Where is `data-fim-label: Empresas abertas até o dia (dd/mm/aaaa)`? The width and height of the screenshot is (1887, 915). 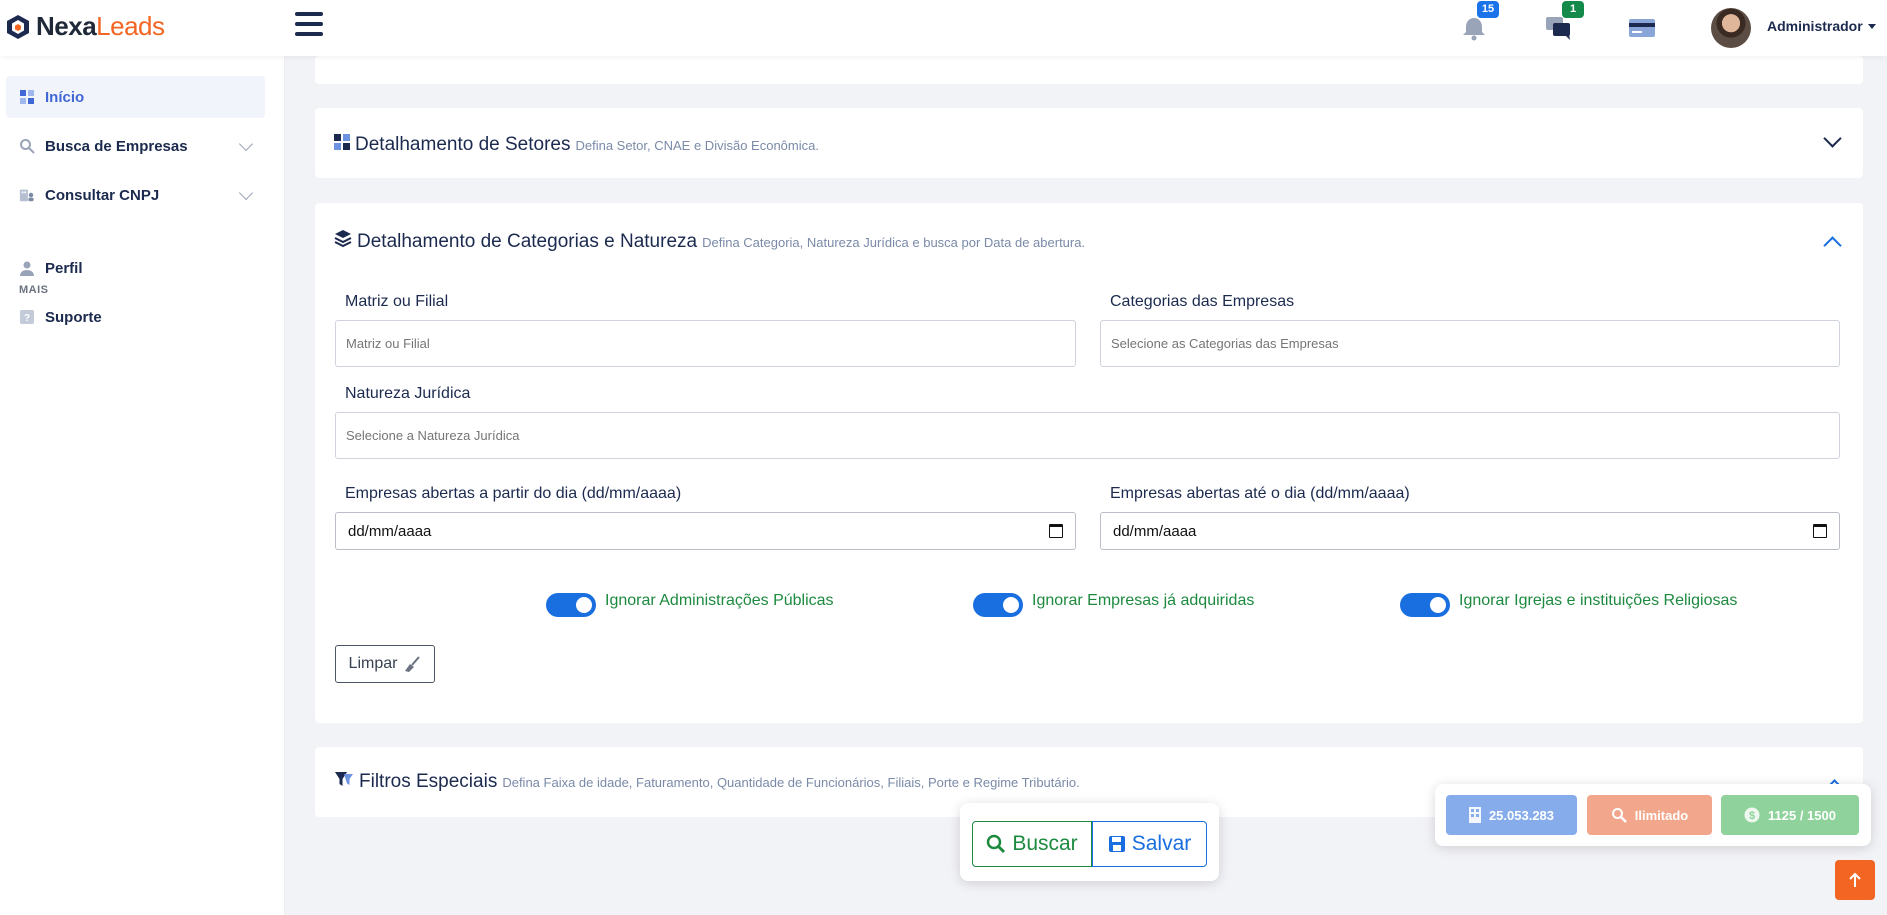 data-fim-label: Empresas abertas até o dia (dd/mm/aaaa) is located at coordinates (1260, 493).